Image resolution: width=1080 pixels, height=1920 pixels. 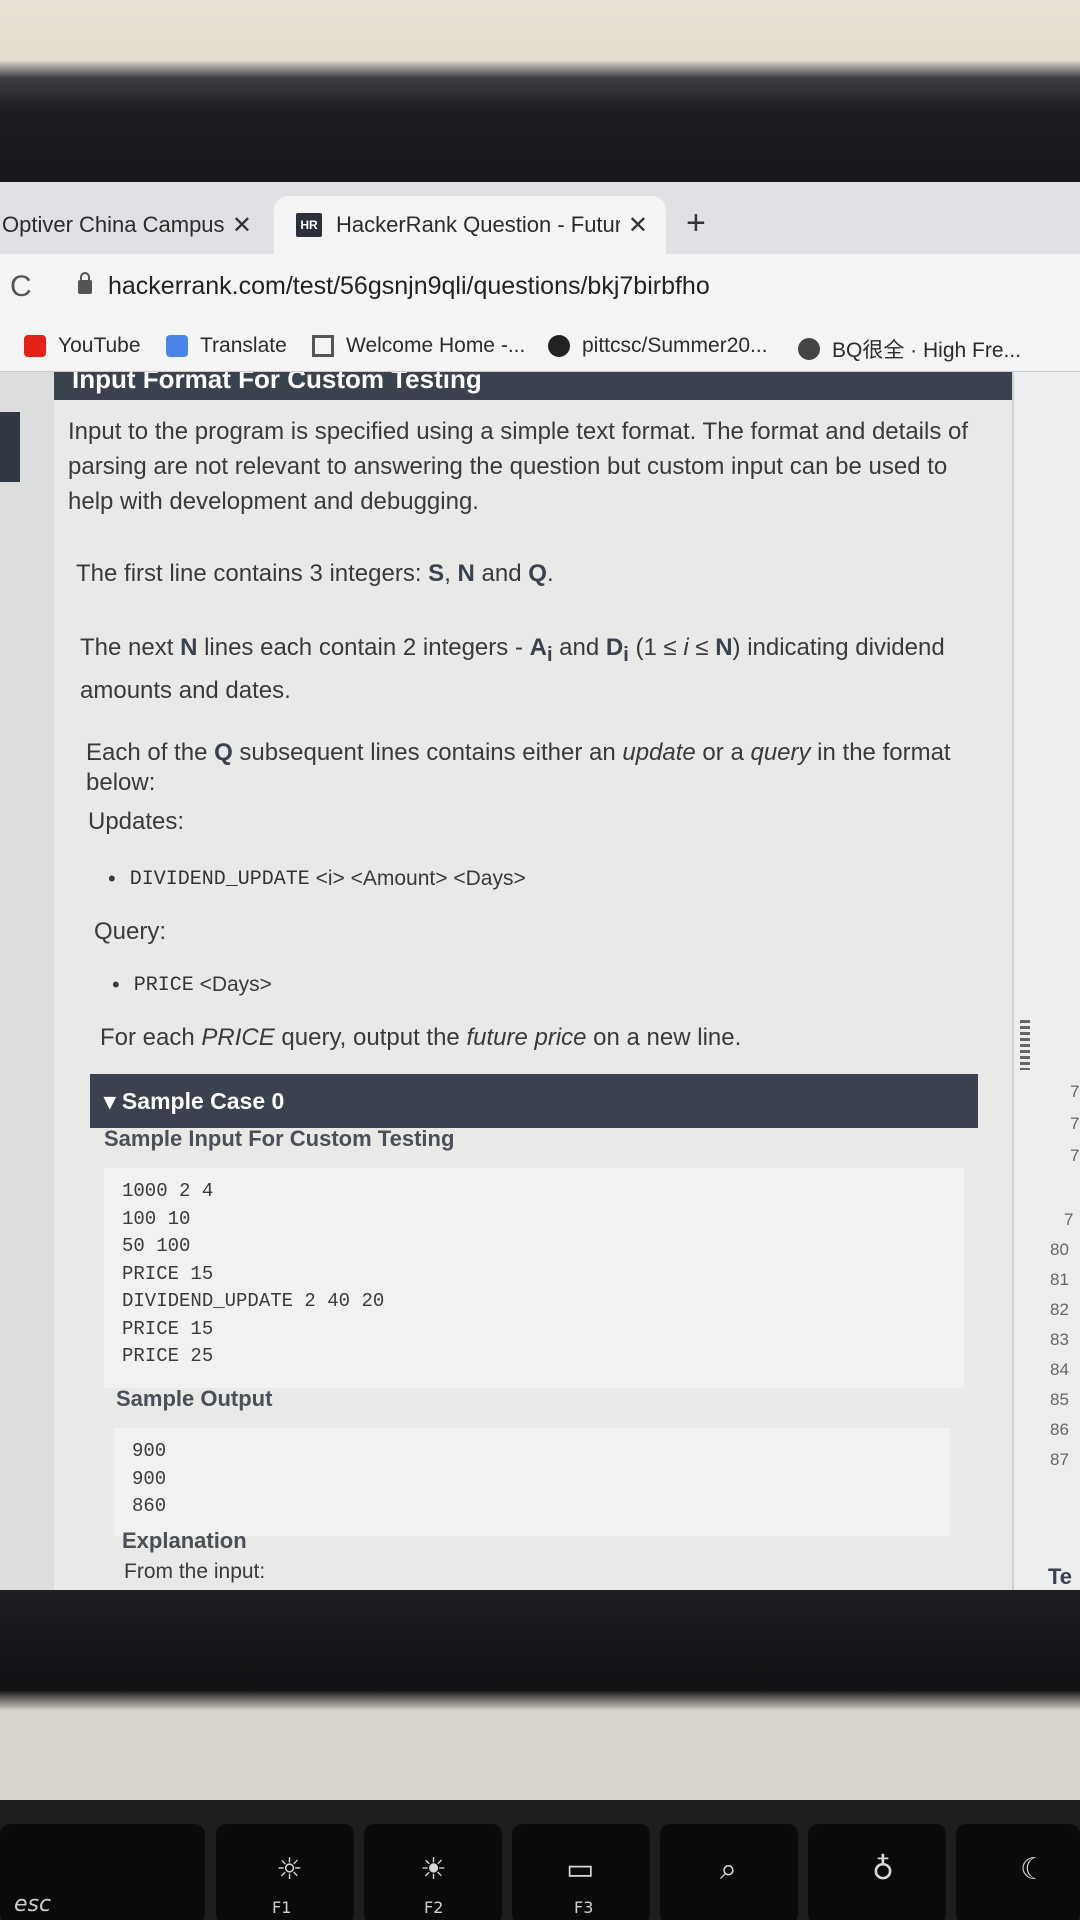 What do you see at coordinates (194, 1398) in the screenshot?
I see `sample-output-title: Sample Output` at bounding box center [194, 1398].